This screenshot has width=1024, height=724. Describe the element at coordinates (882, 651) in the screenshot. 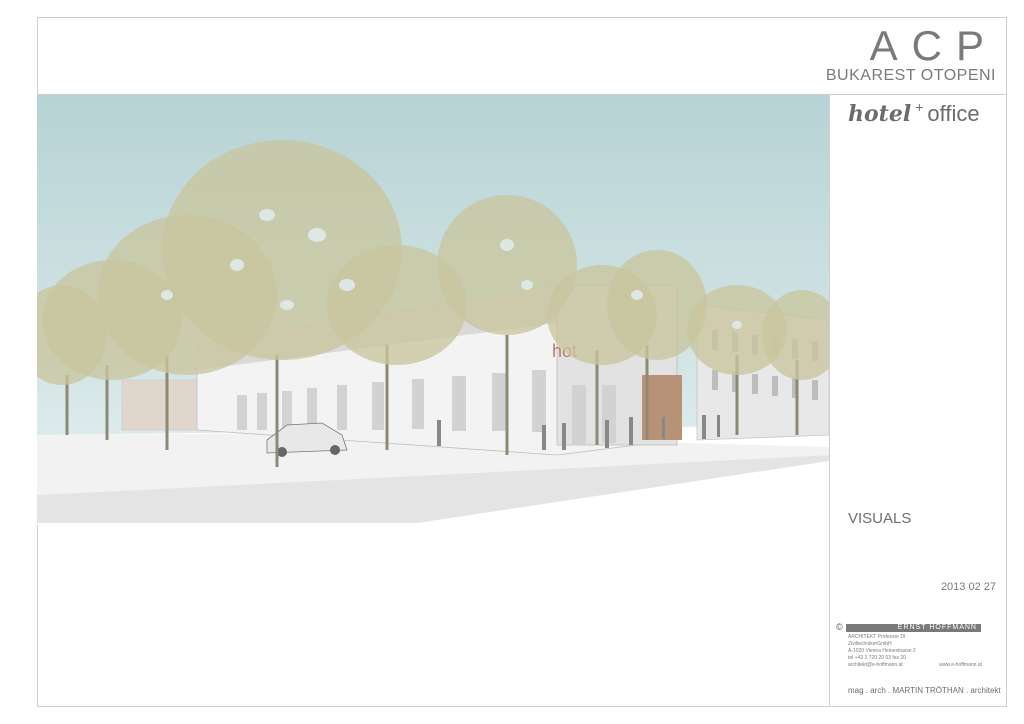

I see `credit-line: A-1020 Vienna Heinestrasse 2` at that location.